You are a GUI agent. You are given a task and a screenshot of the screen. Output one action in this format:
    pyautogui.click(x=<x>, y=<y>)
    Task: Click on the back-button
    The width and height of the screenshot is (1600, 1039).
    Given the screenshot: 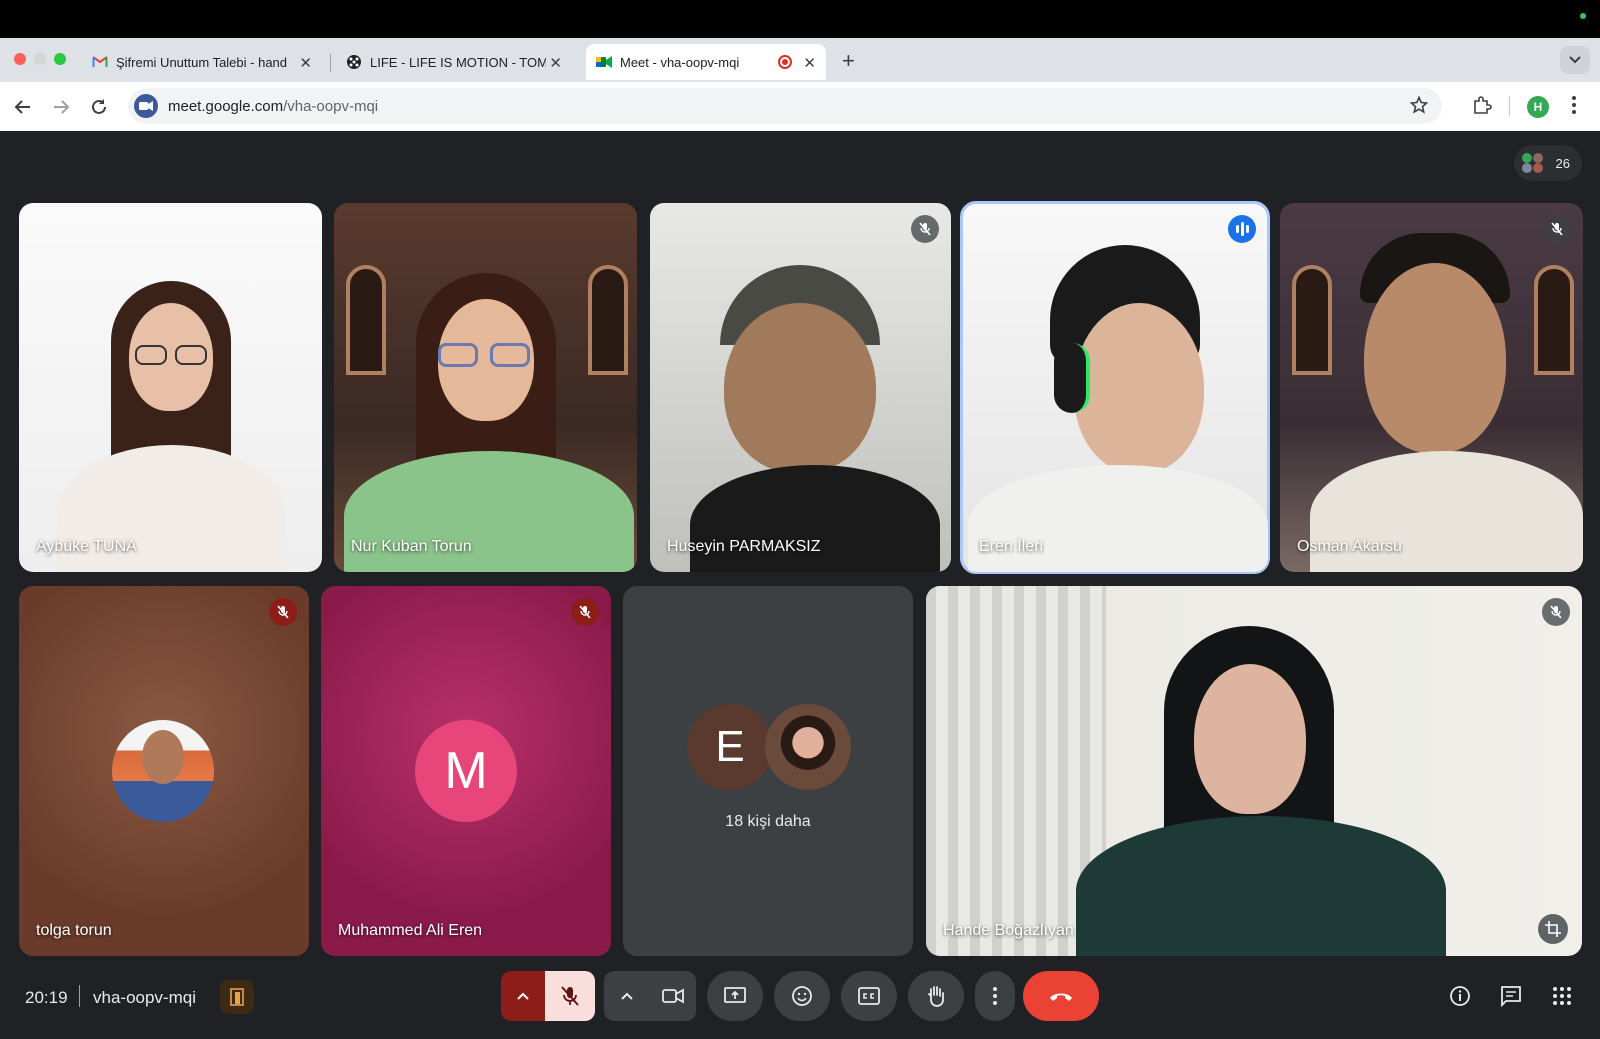 What is the action you would take?
    pyautogui.click(x=23, y=107)
    